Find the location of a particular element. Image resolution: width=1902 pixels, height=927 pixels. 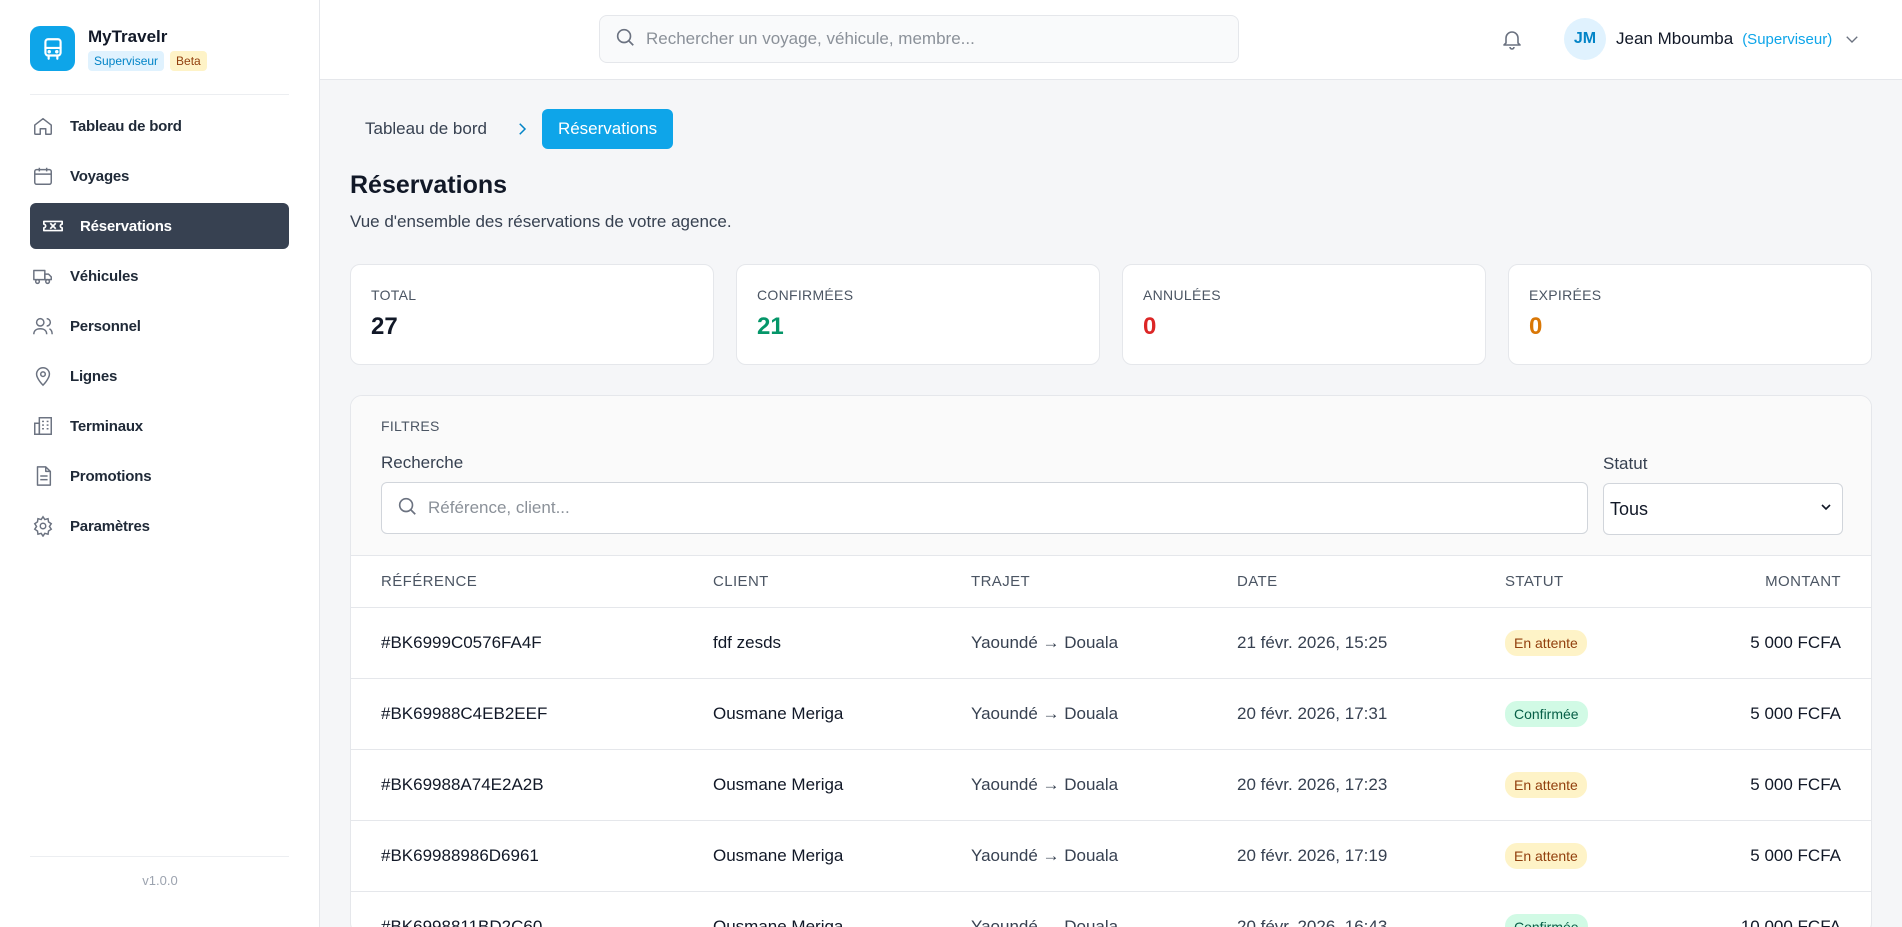

gear-icon is located at coordinates (43, 526).